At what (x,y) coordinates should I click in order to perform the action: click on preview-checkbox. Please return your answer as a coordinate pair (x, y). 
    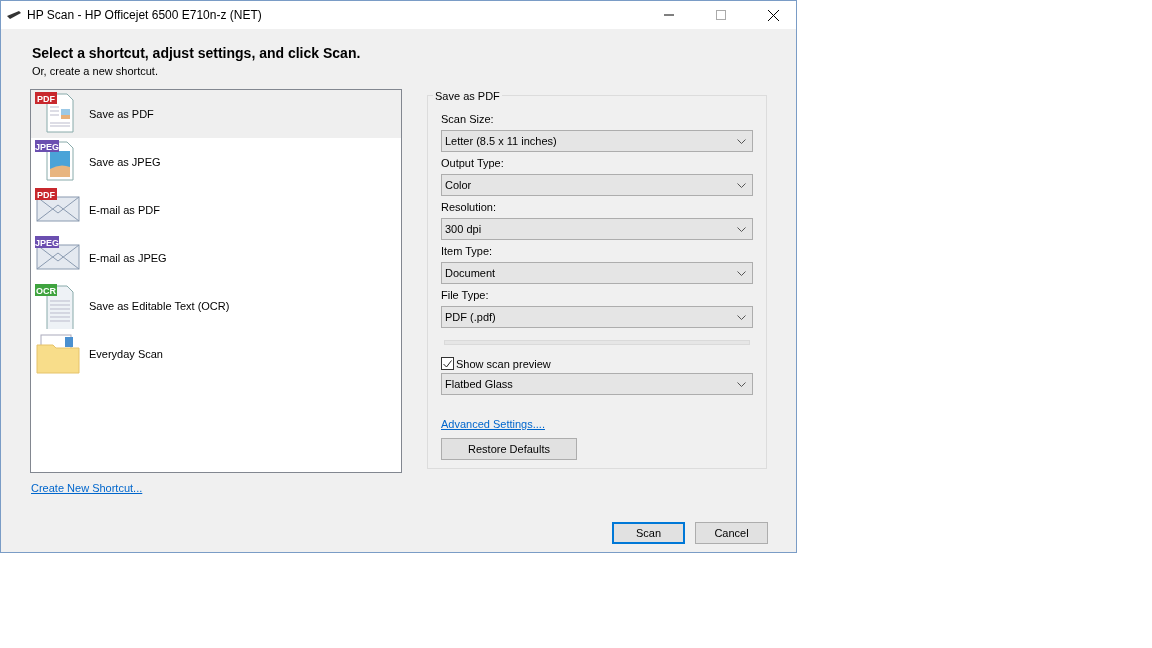
    Looking at the image, I should click on (447, 363).